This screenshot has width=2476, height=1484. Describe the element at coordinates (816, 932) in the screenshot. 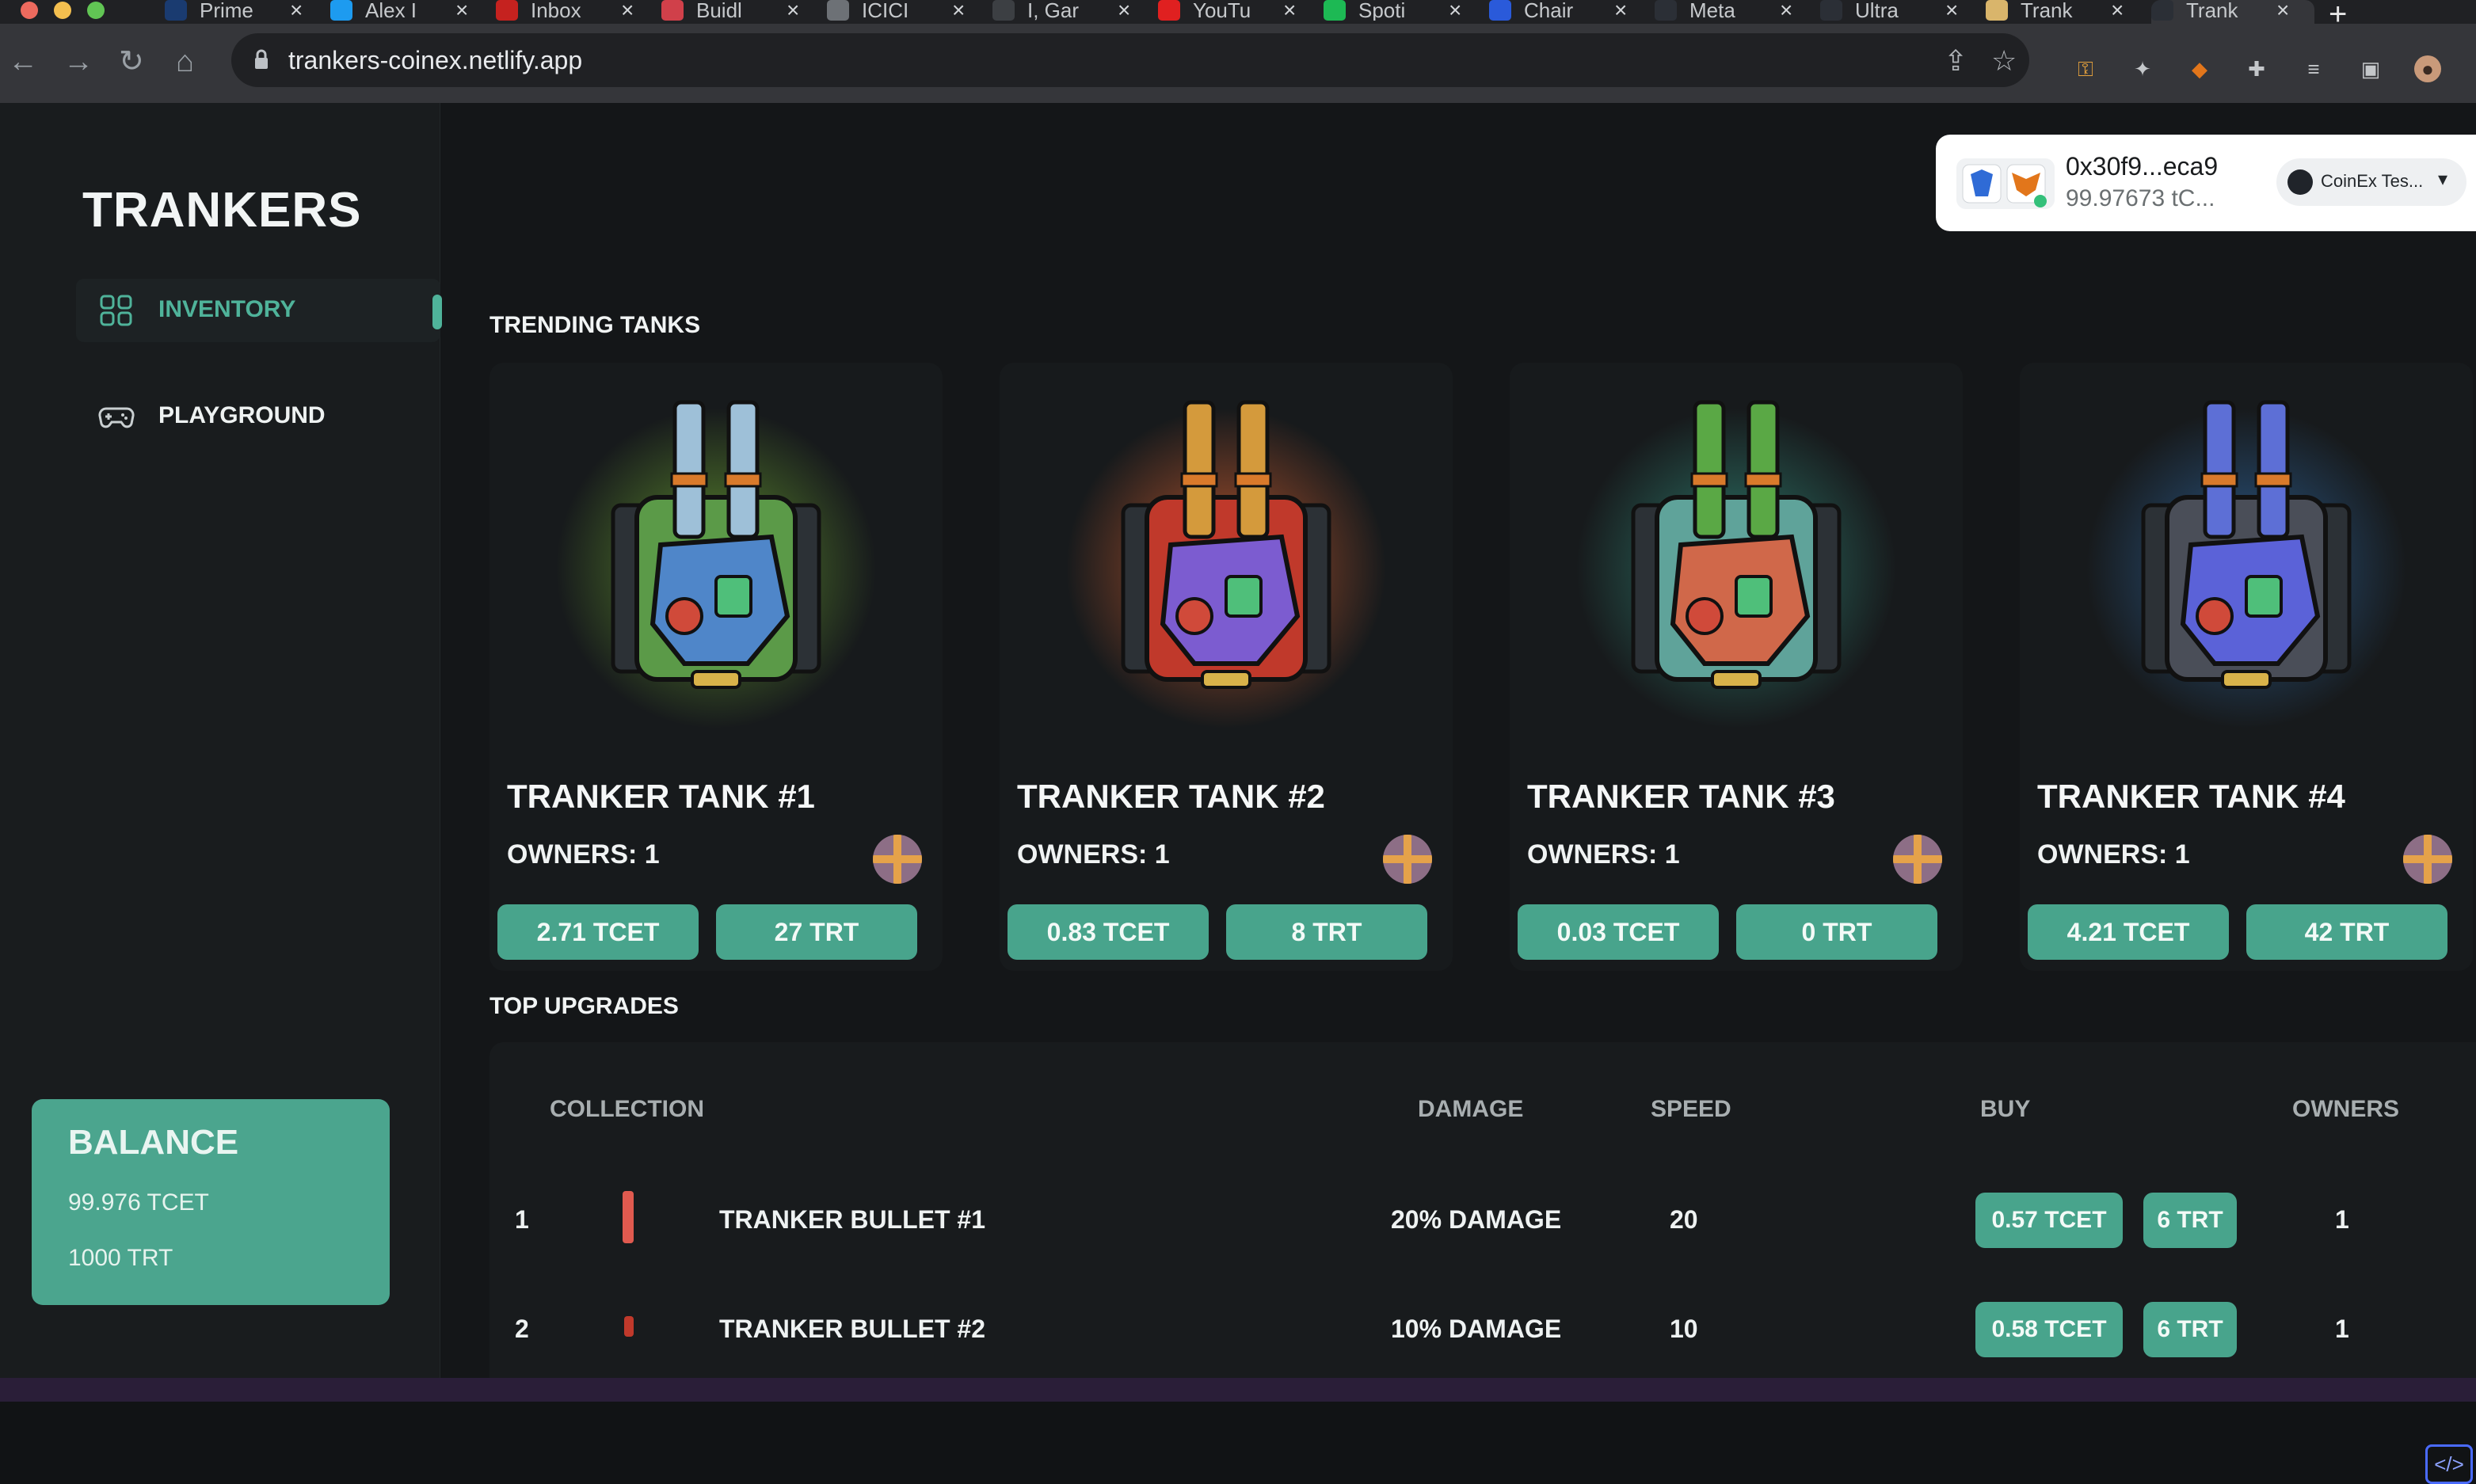

I see `buy-trt-button: 27 TRT` at that location.